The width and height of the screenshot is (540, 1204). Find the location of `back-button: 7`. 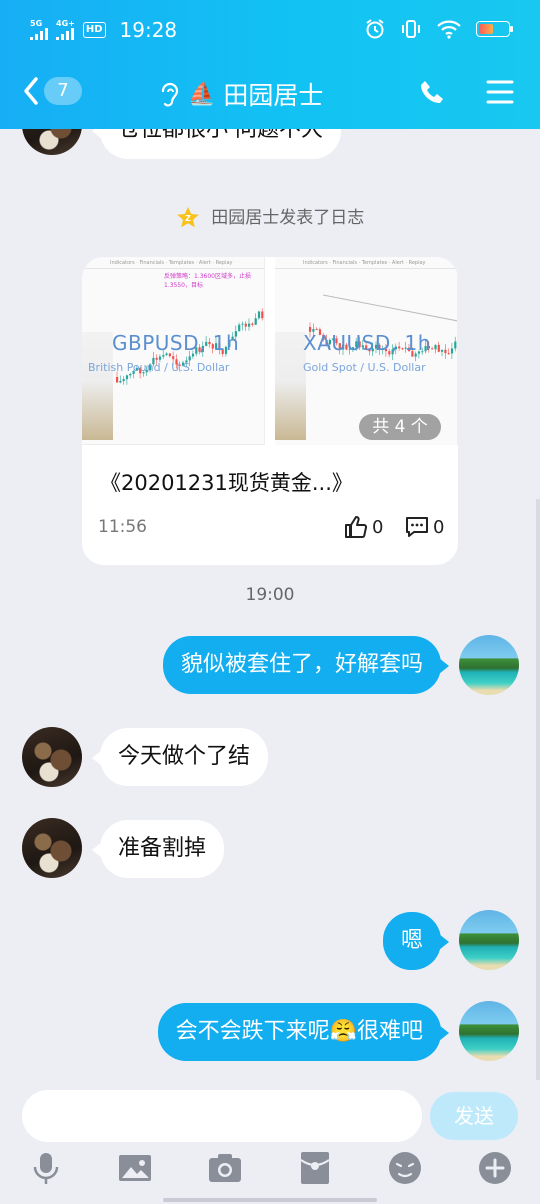

back-button: 7 is located at coordinates (52, 91).